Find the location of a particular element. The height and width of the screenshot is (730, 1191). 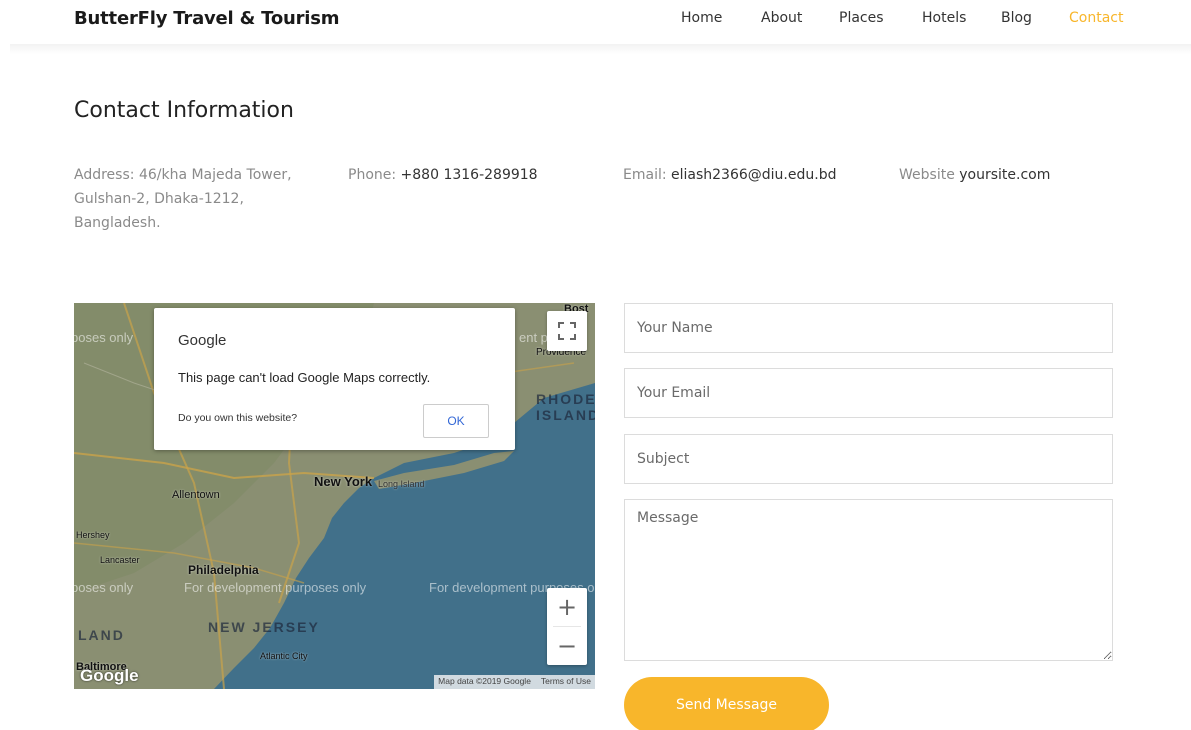

phone-value: +880 1316-289918 is located at coordinates (469, 175).